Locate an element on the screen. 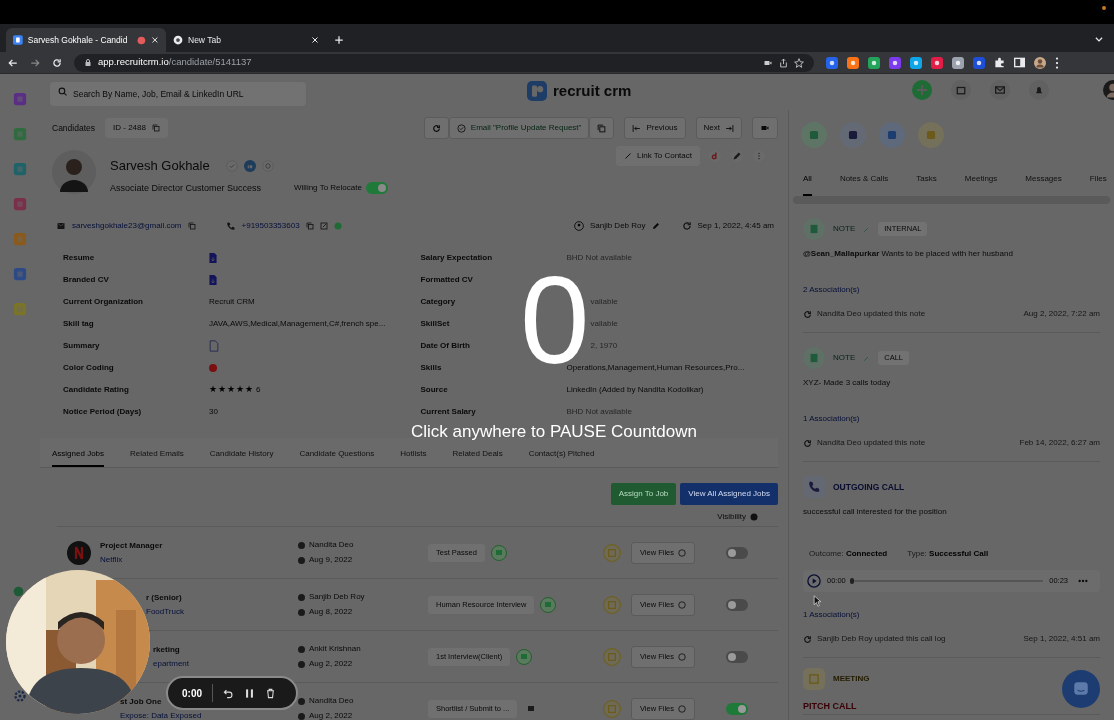 The height and width of the screenshot is (720, 1114). candidate-avatar-icon is located at coordinates (74, 172).